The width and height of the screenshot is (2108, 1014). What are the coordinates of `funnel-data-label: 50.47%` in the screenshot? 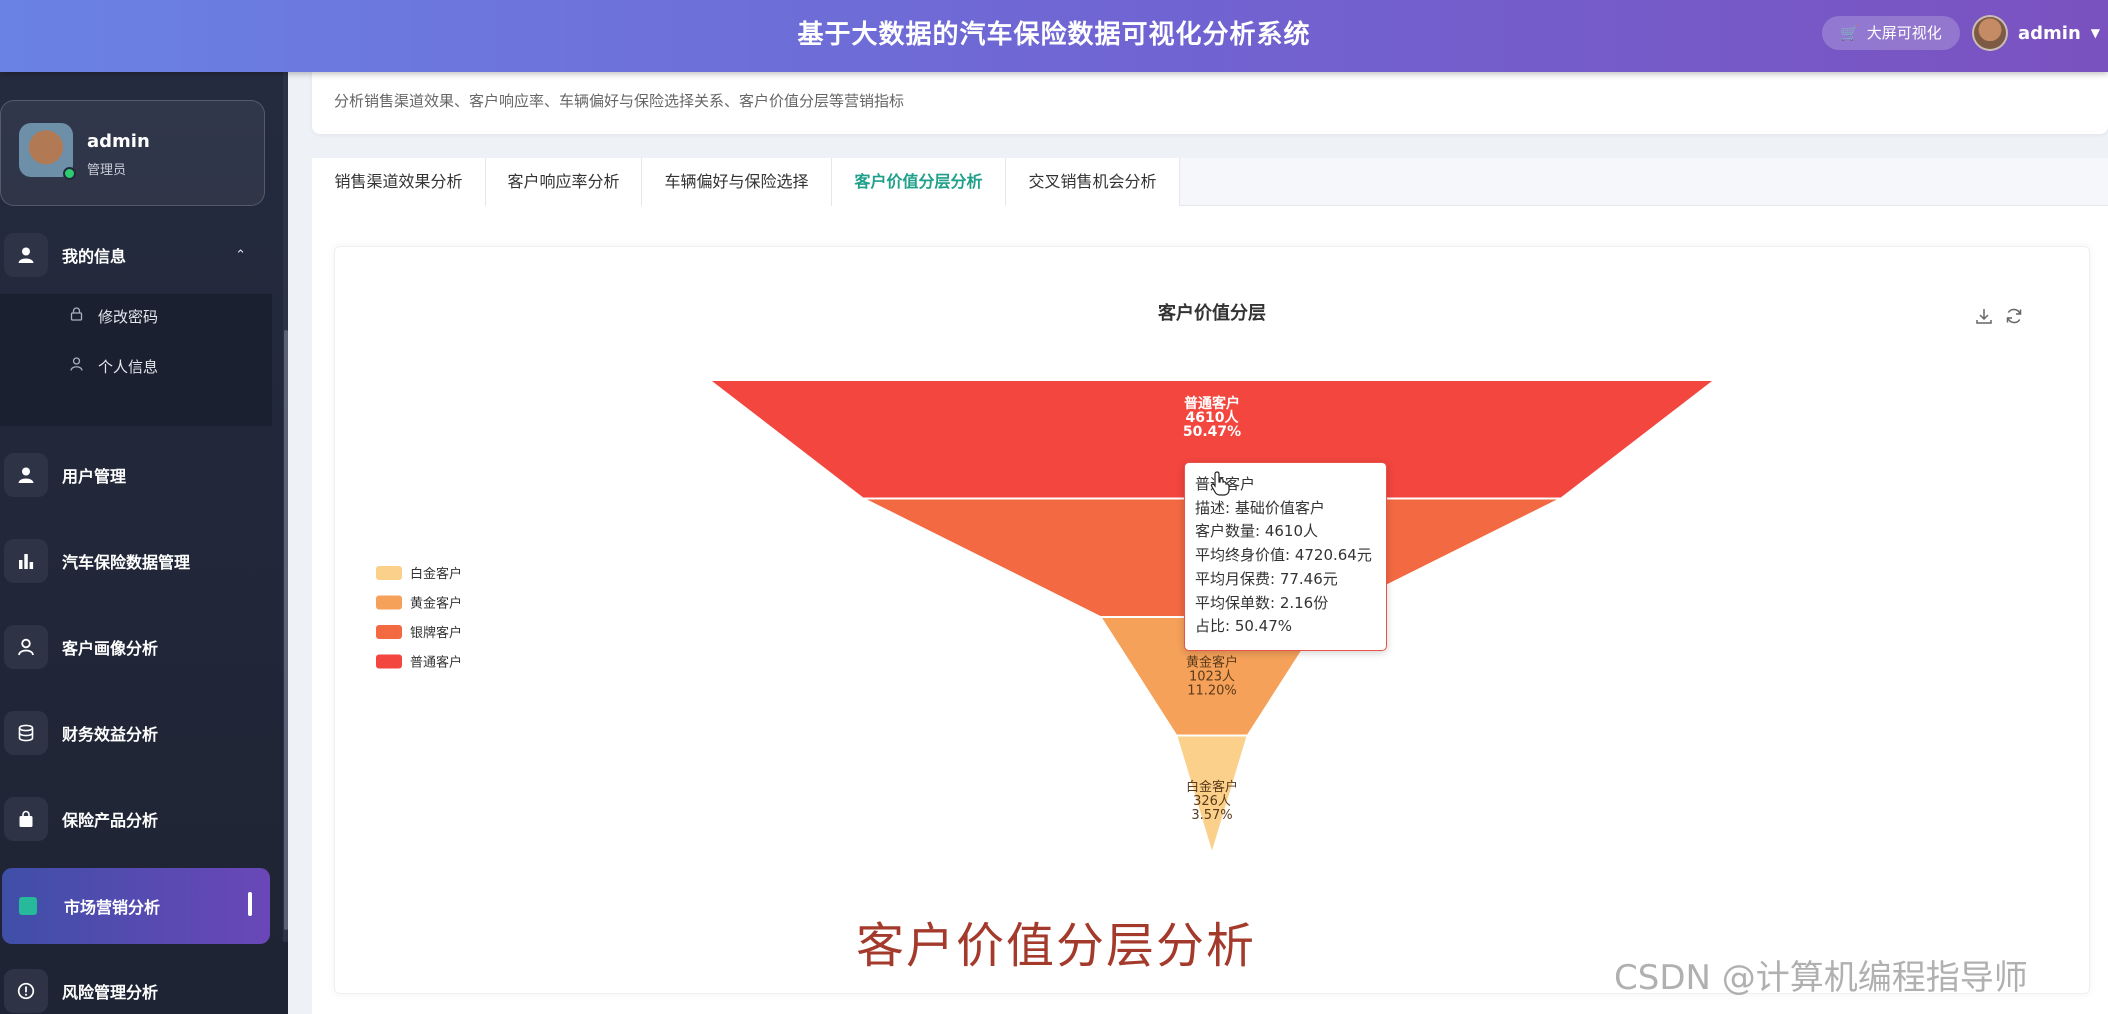 It's located at (1212, 432).